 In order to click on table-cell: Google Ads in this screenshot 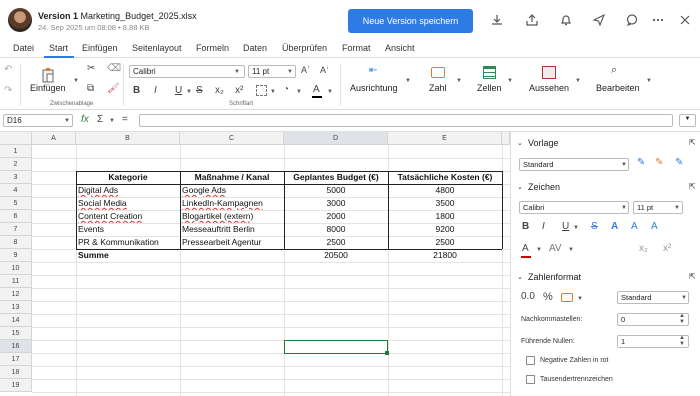, I will do `click(232, 190)`.